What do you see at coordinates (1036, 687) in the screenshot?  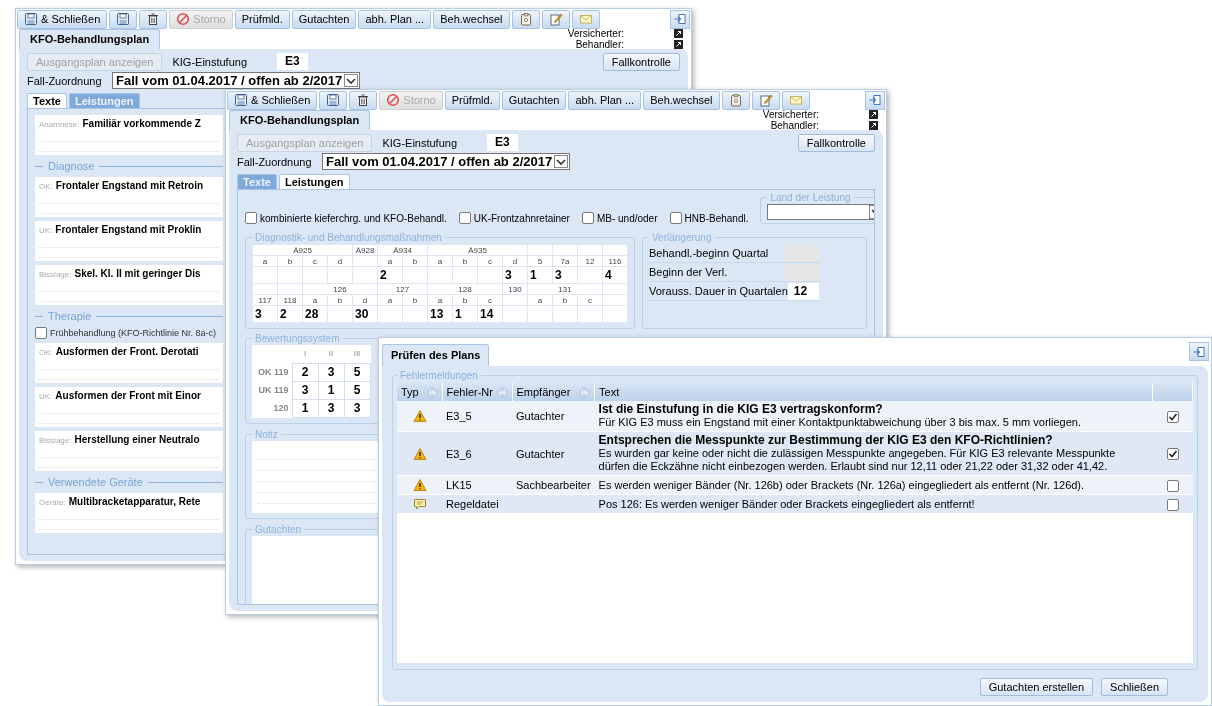 I see `dialog-button: Gutachten erstellen` at bounding box center [1036, 687].